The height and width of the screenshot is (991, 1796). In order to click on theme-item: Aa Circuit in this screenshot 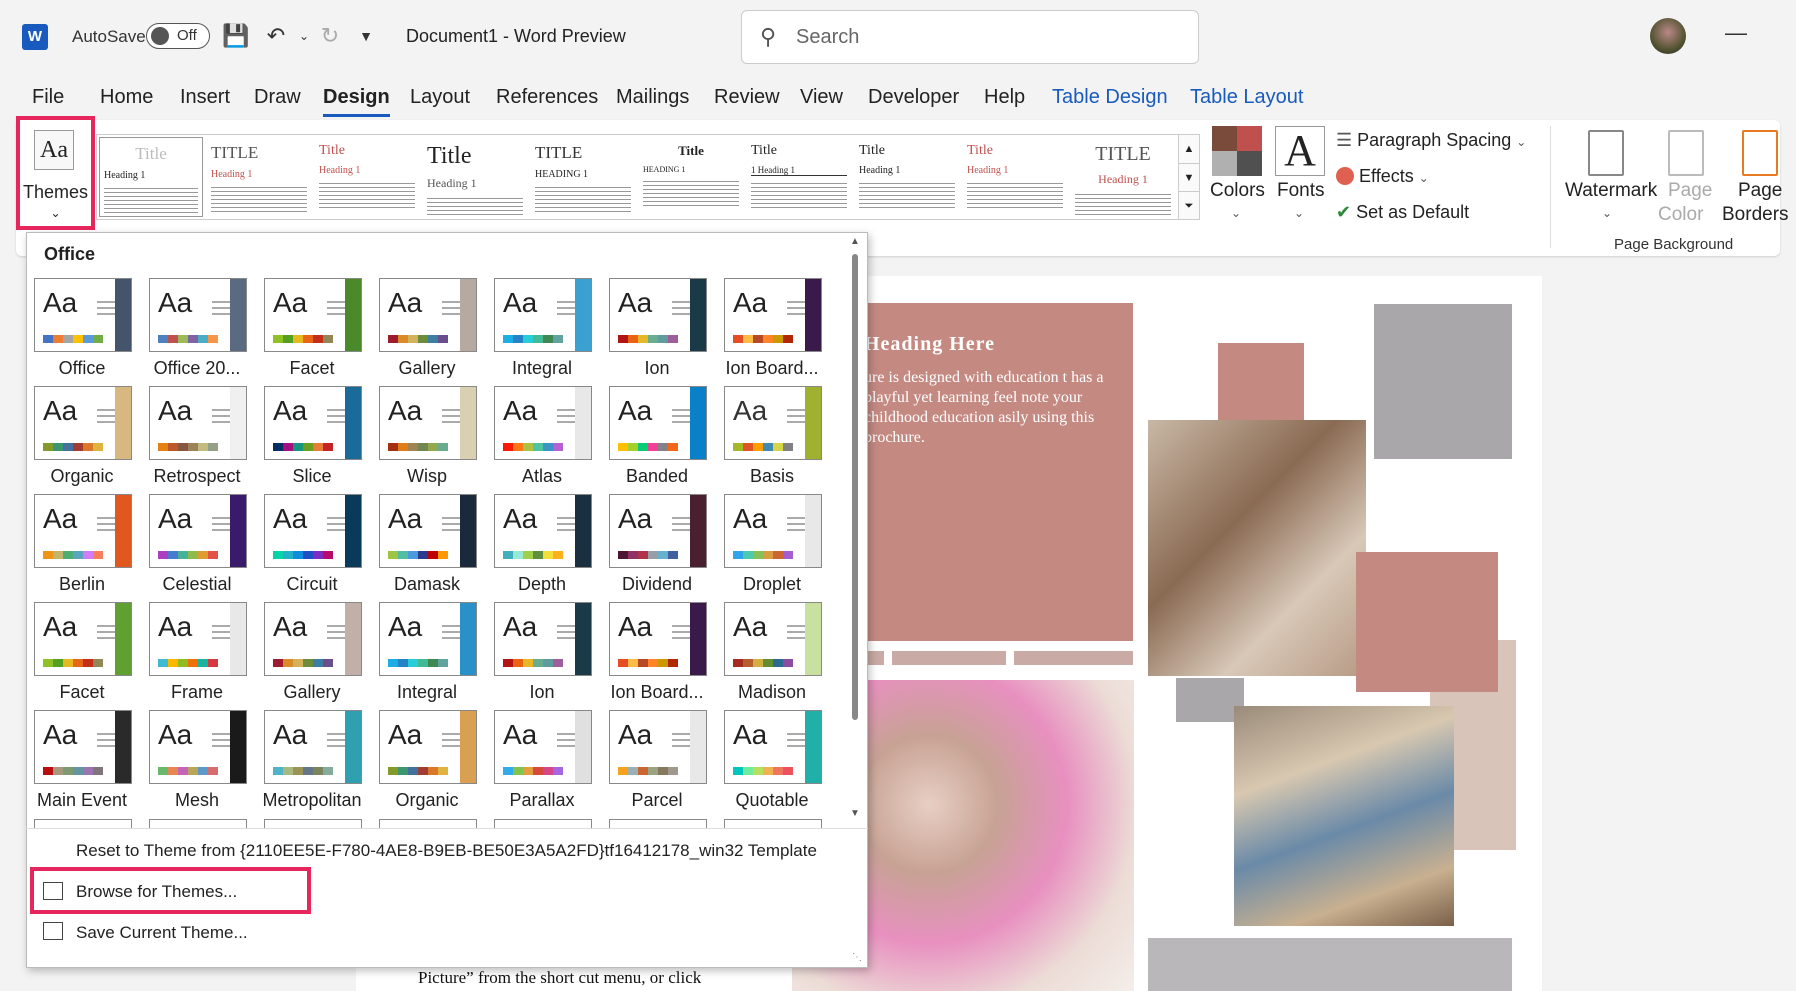, I will do `click(312, 547)`.